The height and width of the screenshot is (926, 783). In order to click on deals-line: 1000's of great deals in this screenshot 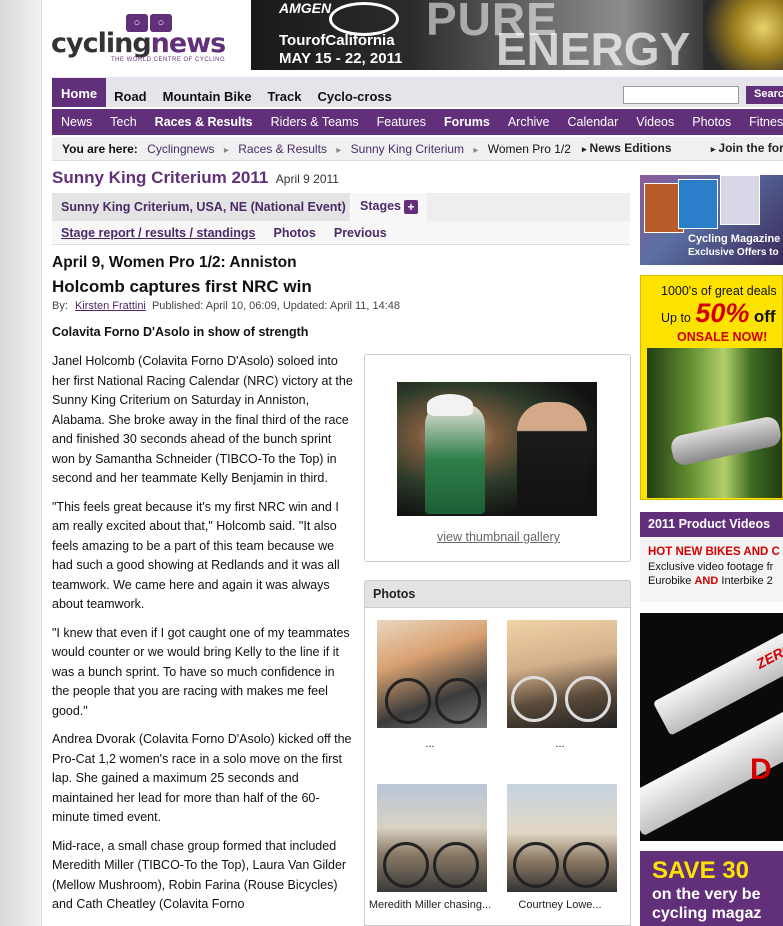, I will do `click(719, 291)`.